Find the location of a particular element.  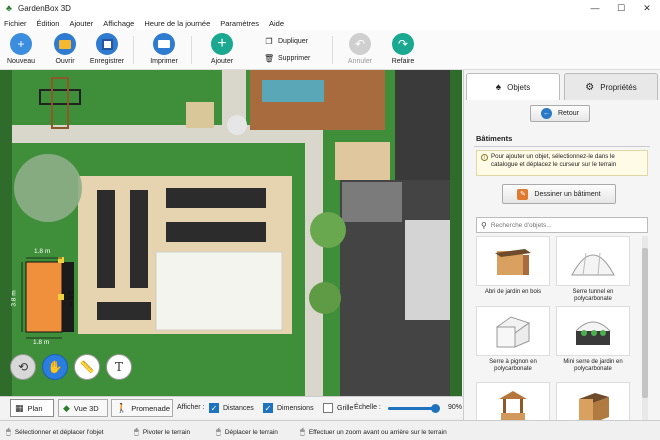

trash-icon: 🗑 is located at coordinates (269, 58).